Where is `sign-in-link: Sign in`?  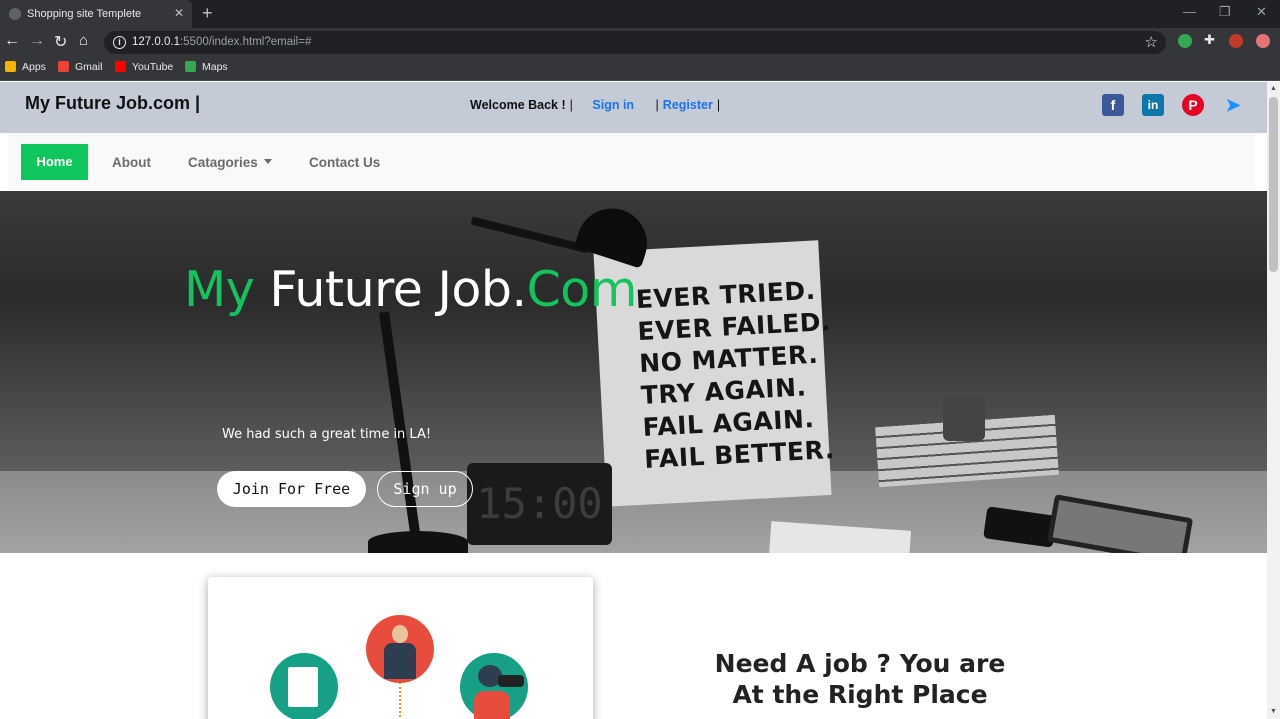
sign-in-link: Sign in is located at coordinates (613, 105).